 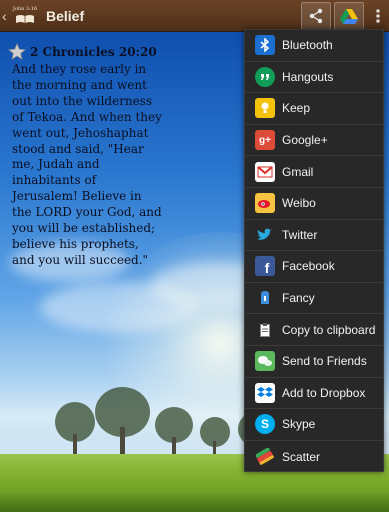 I want to click on share-item-label: Scatter, so click(x=301, y=456).